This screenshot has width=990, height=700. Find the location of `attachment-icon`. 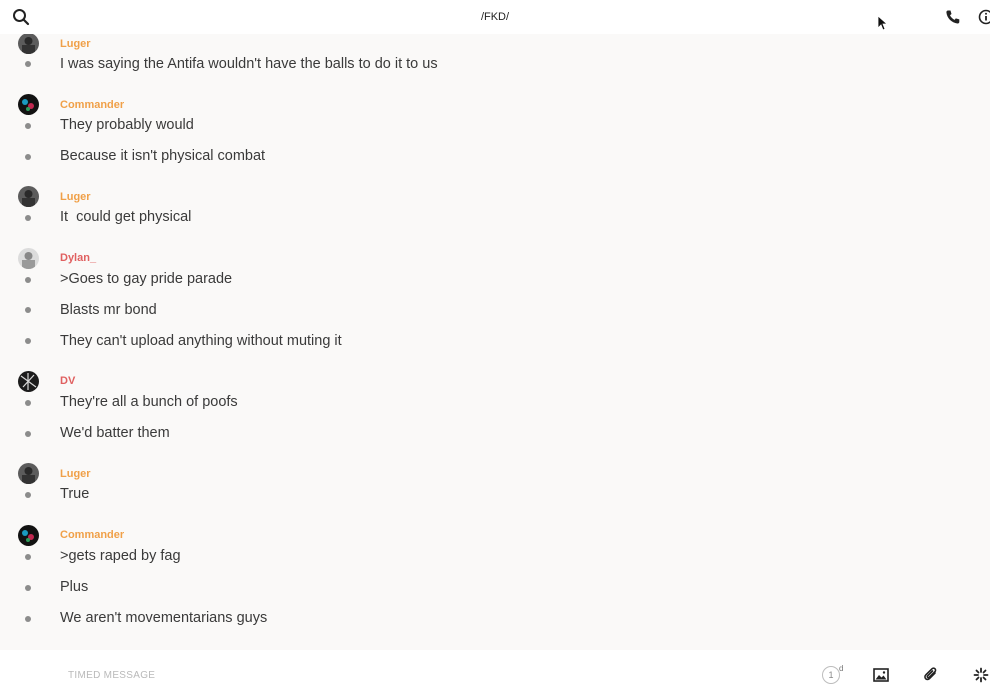

attachment-icon is located at coordinates (931, 675).